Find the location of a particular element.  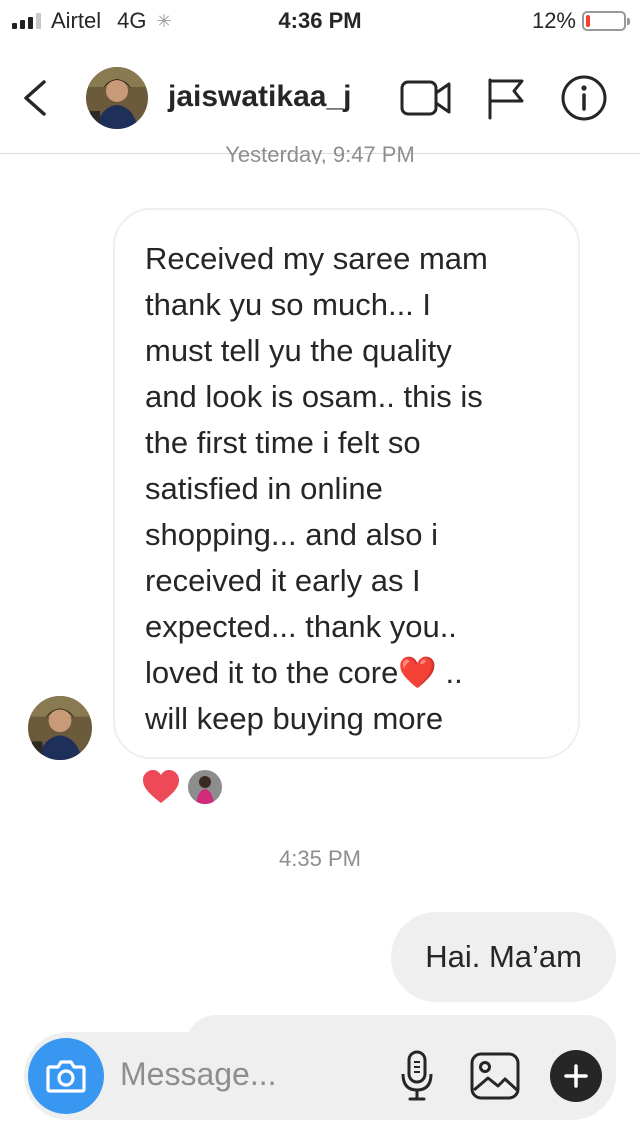

heart-reaction-icon is located at coordinates (161, 786).